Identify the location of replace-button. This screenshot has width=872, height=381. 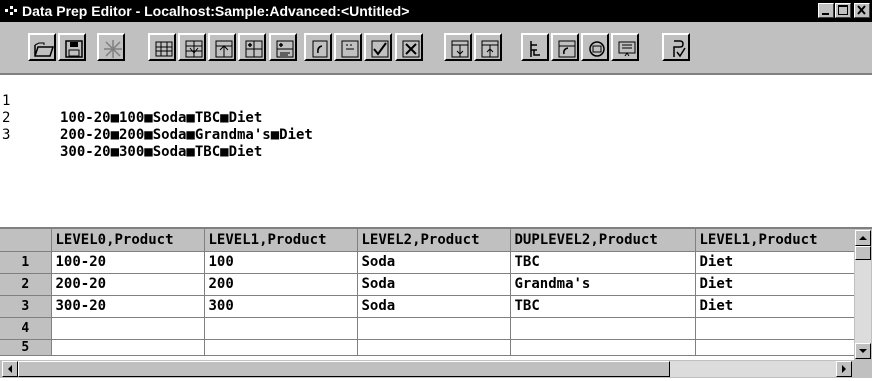
(318, 47).